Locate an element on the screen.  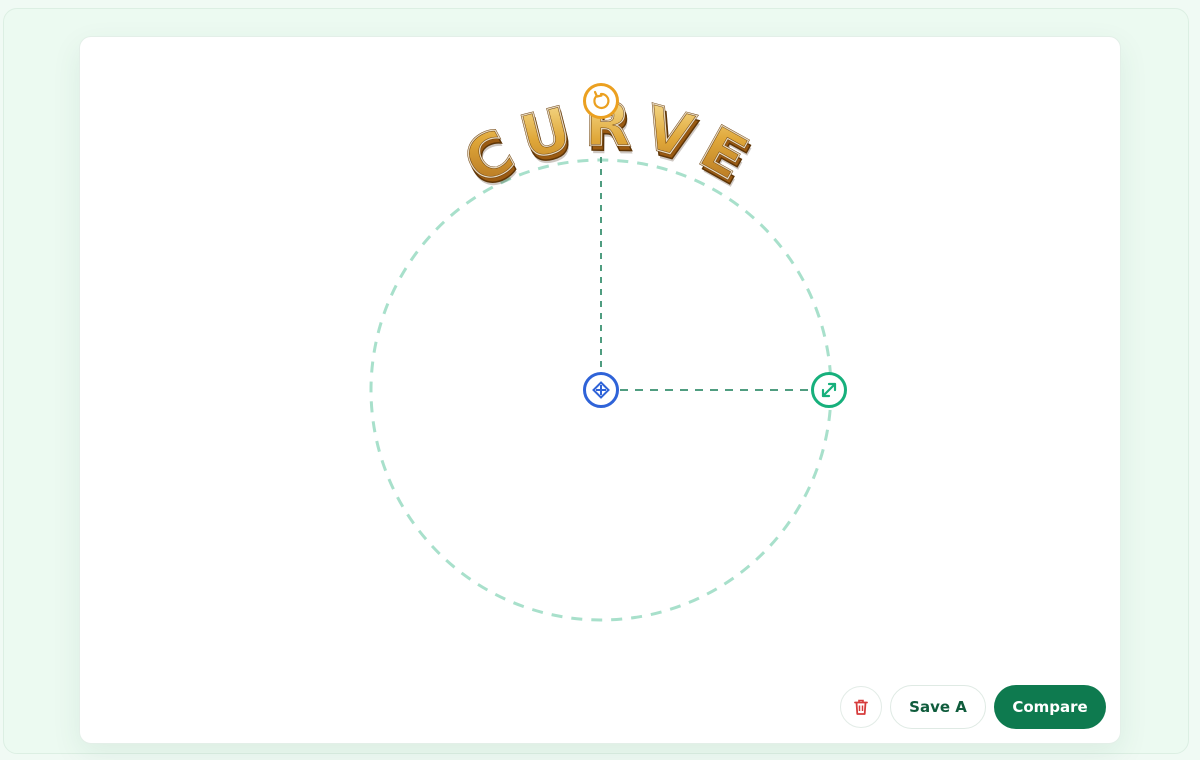
trash-icon is located at coordinates (861, 707).